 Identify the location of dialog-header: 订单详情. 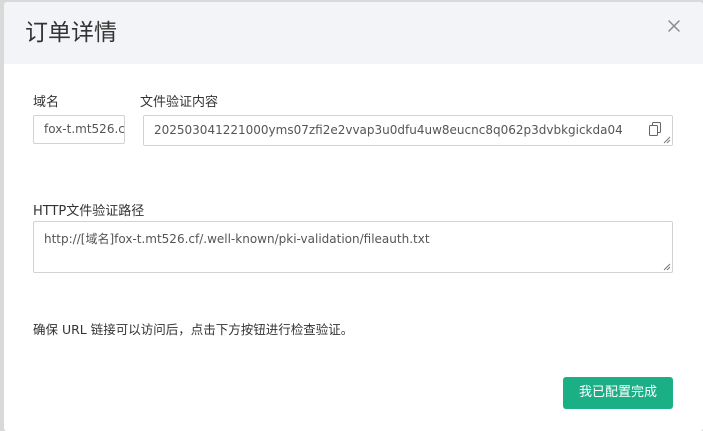
(353, 33).